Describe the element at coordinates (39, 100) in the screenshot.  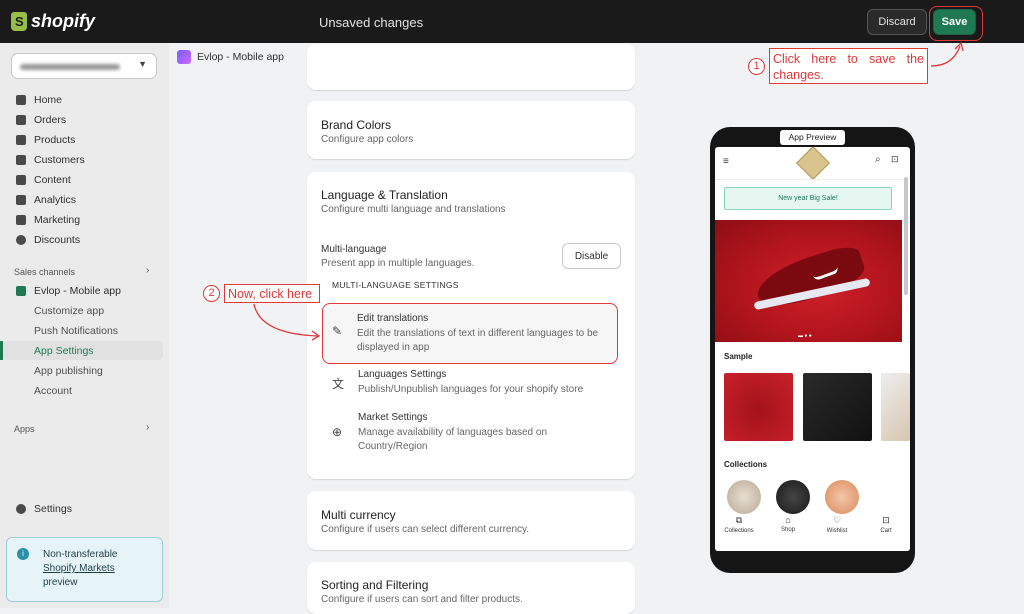
I see `sidebar-item-home: Home` at that location.